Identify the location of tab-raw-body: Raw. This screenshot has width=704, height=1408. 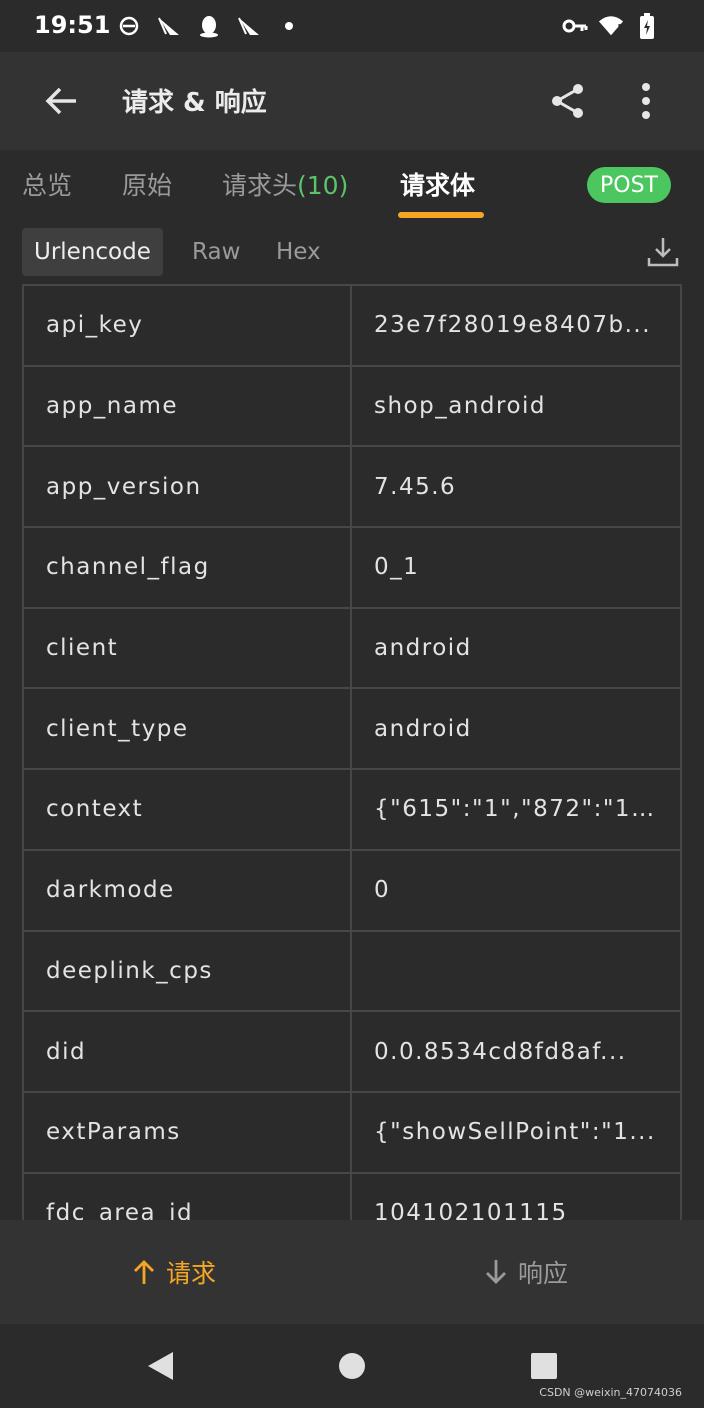
(216, 252).